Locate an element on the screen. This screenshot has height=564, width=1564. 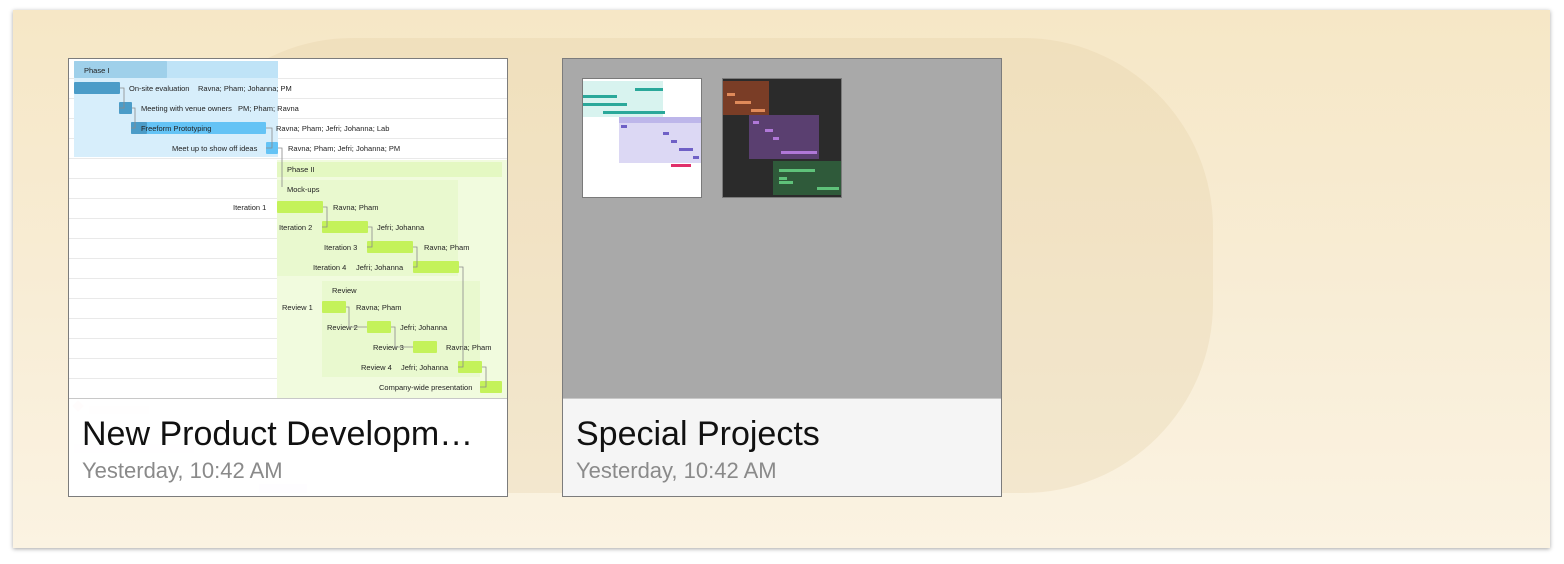
dependency-arrows is located at coordinates (303, 237).